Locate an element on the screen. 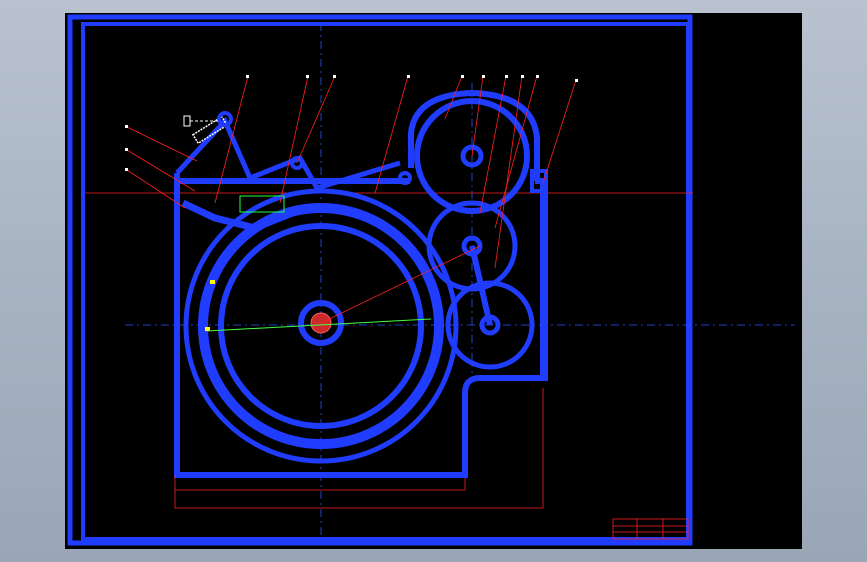 The width and height of the screenshot is (867, 562). dimension-inner is located at coordinates (320, 484).